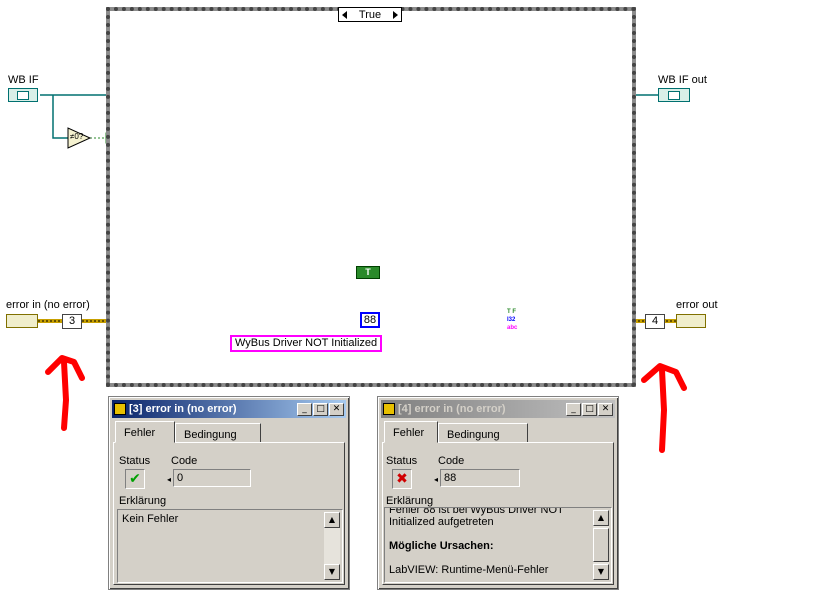  What do you see at coordinates (77, 136) in the screenshot?
I see `not-equal-zero-label: ≠0?` at bounding box center [77, 136].